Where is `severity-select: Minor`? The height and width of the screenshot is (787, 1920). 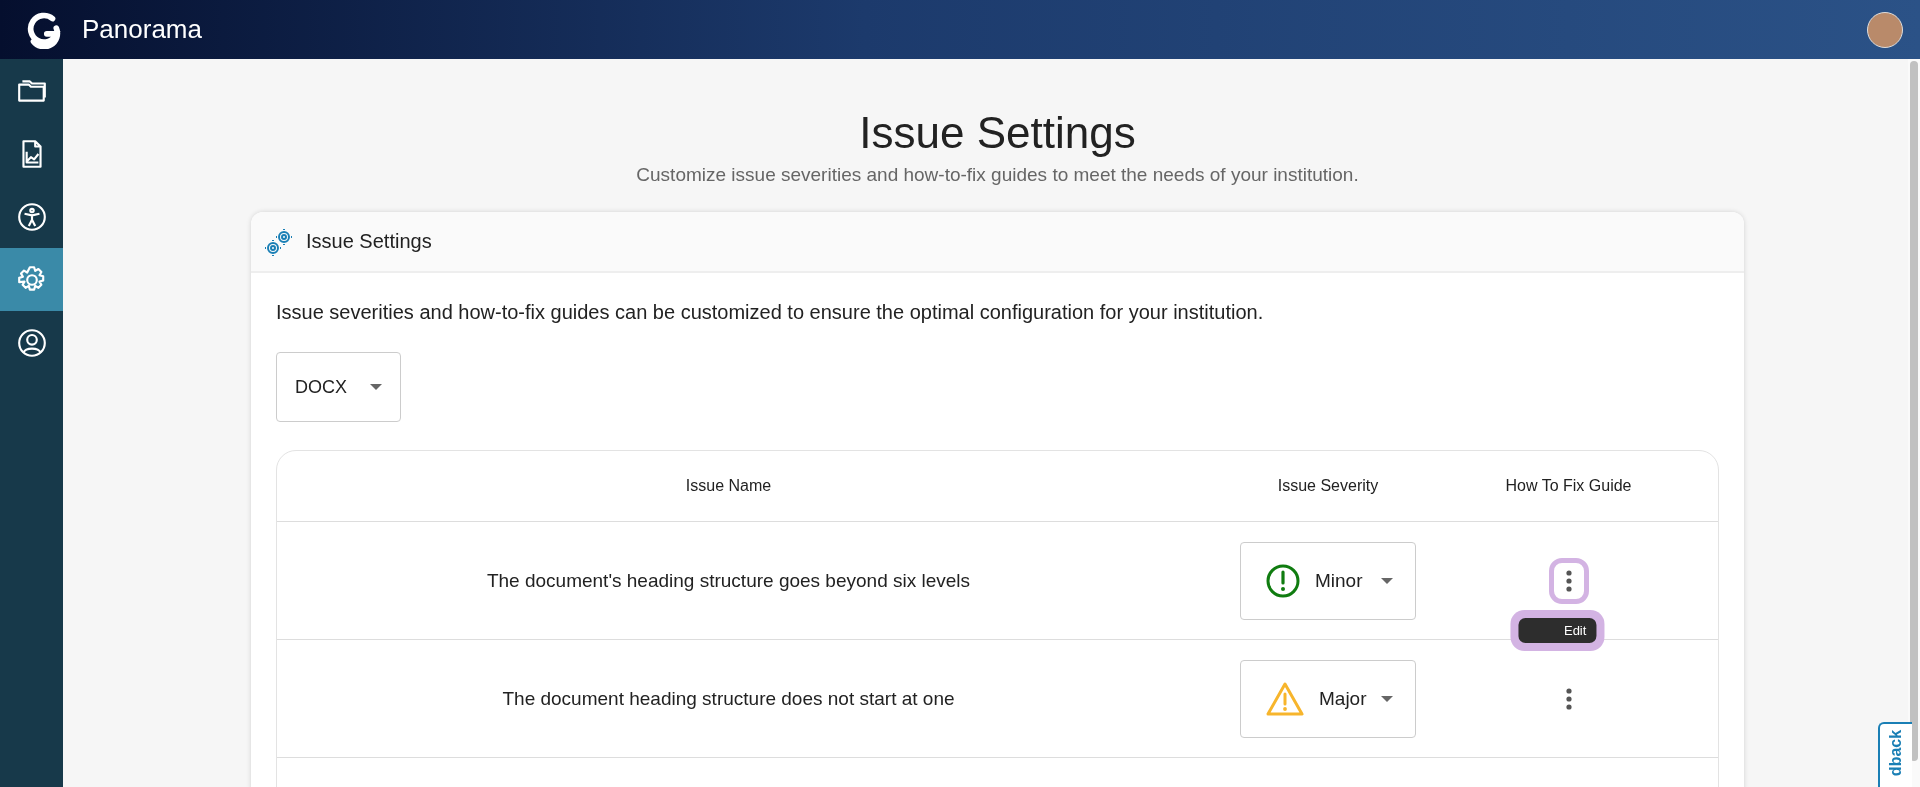
severity-select: Minor is located at coordinates (1328, 580).